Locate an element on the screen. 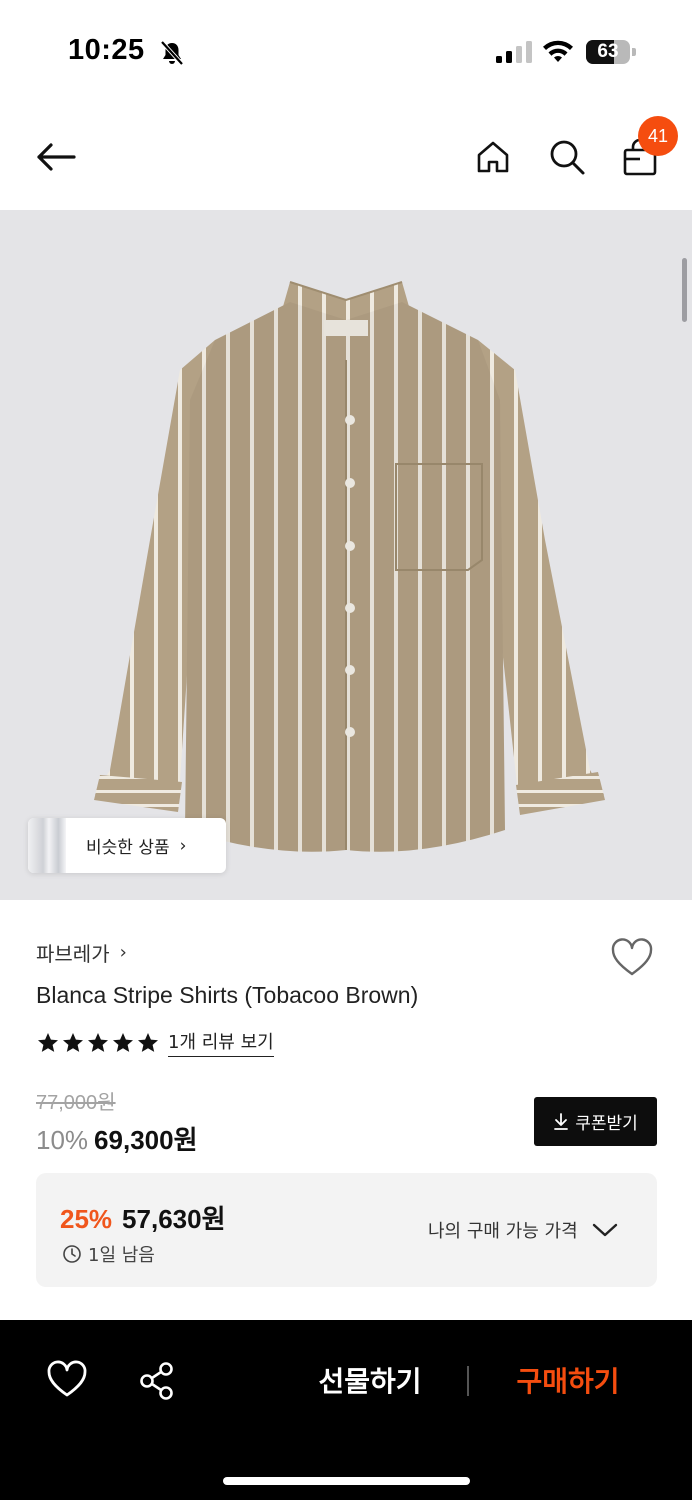 This screenshot has width=692, height=1500. star-rating is located at coordinates (98, 1043).